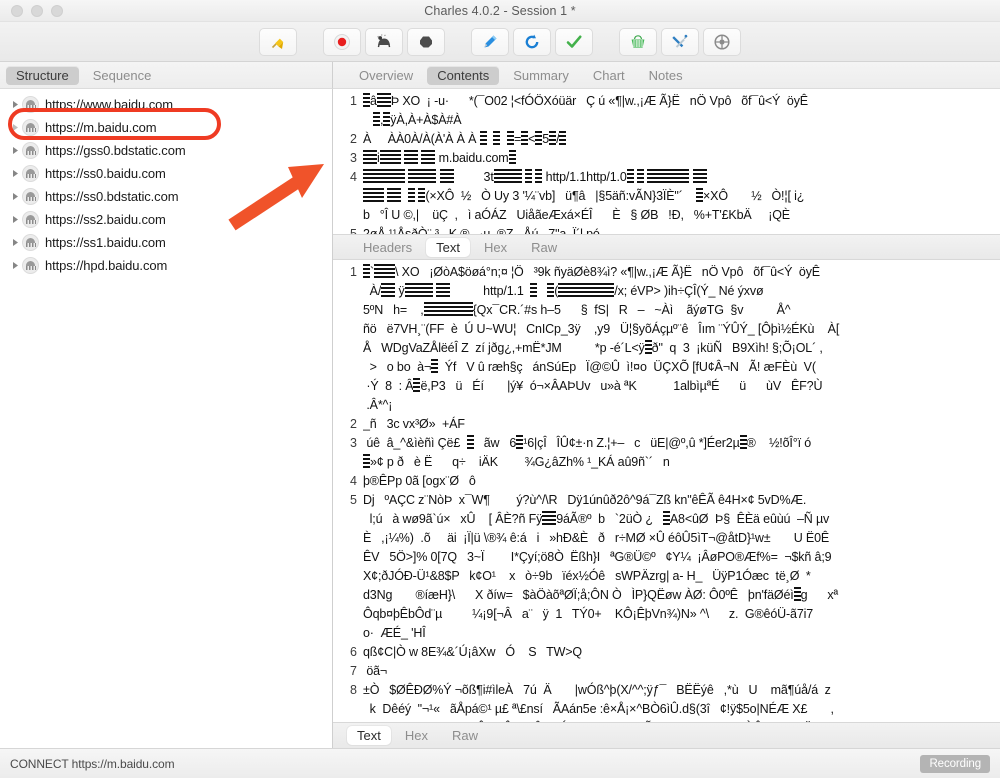 Image resolution: width=1000 pixels, height=778 pixels. Describe the element at coordinates (609, 75) in the screenshot. I see `tab-chart: Chart` at that location.